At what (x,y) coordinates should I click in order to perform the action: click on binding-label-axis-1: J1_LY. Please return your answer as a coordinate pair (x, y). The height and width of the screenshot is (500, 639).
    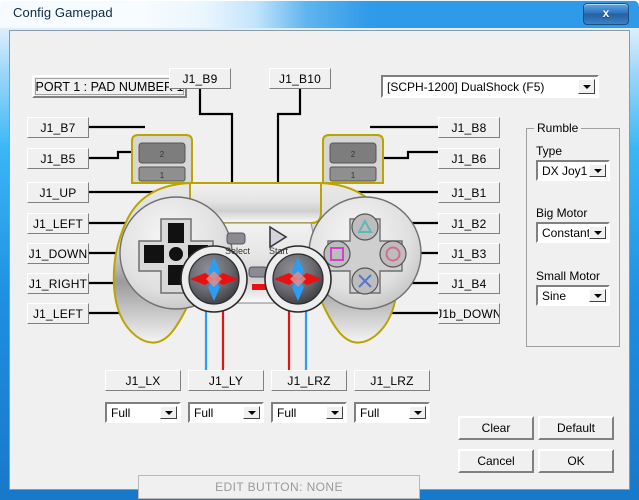
    Looking at the image, I should click on (226, 380).